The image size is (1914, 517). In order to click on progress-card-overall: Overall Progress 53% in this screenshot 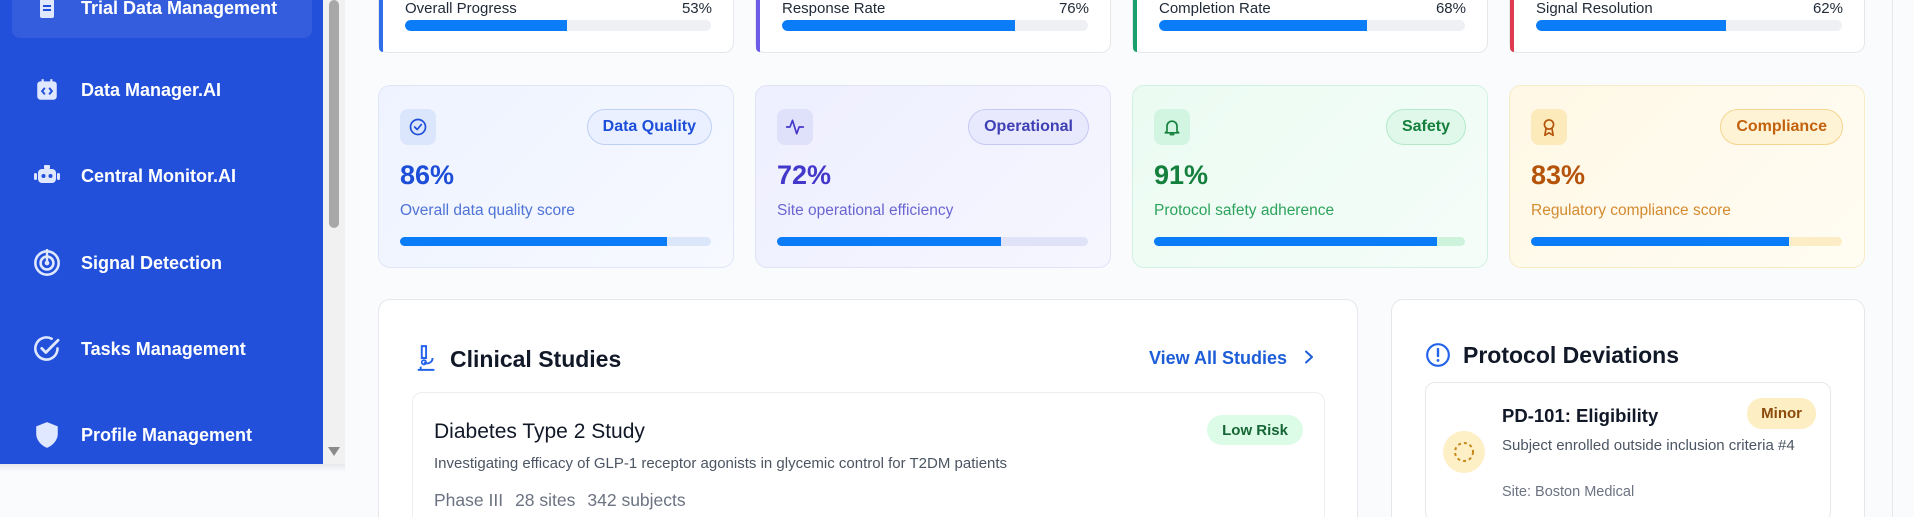, I will do `click(556, 26)`.